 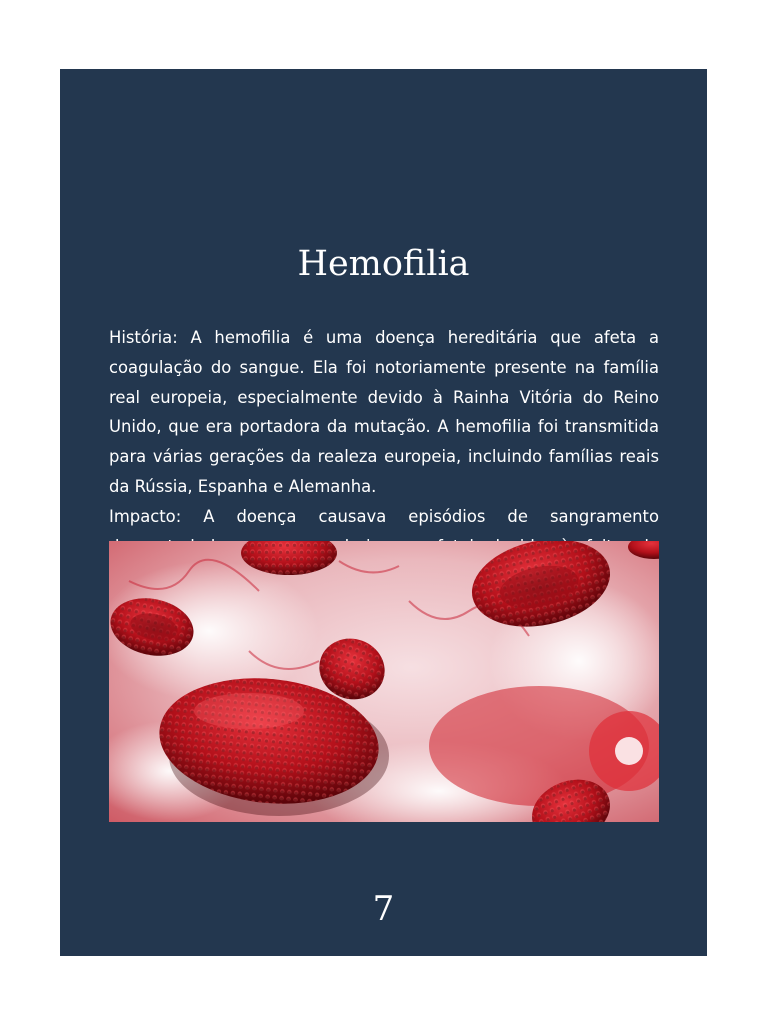 What do you see at coordinates (383, 264) in the screenshot?
I see `page-title: Hemofilia` at bounding box center [383, 264].